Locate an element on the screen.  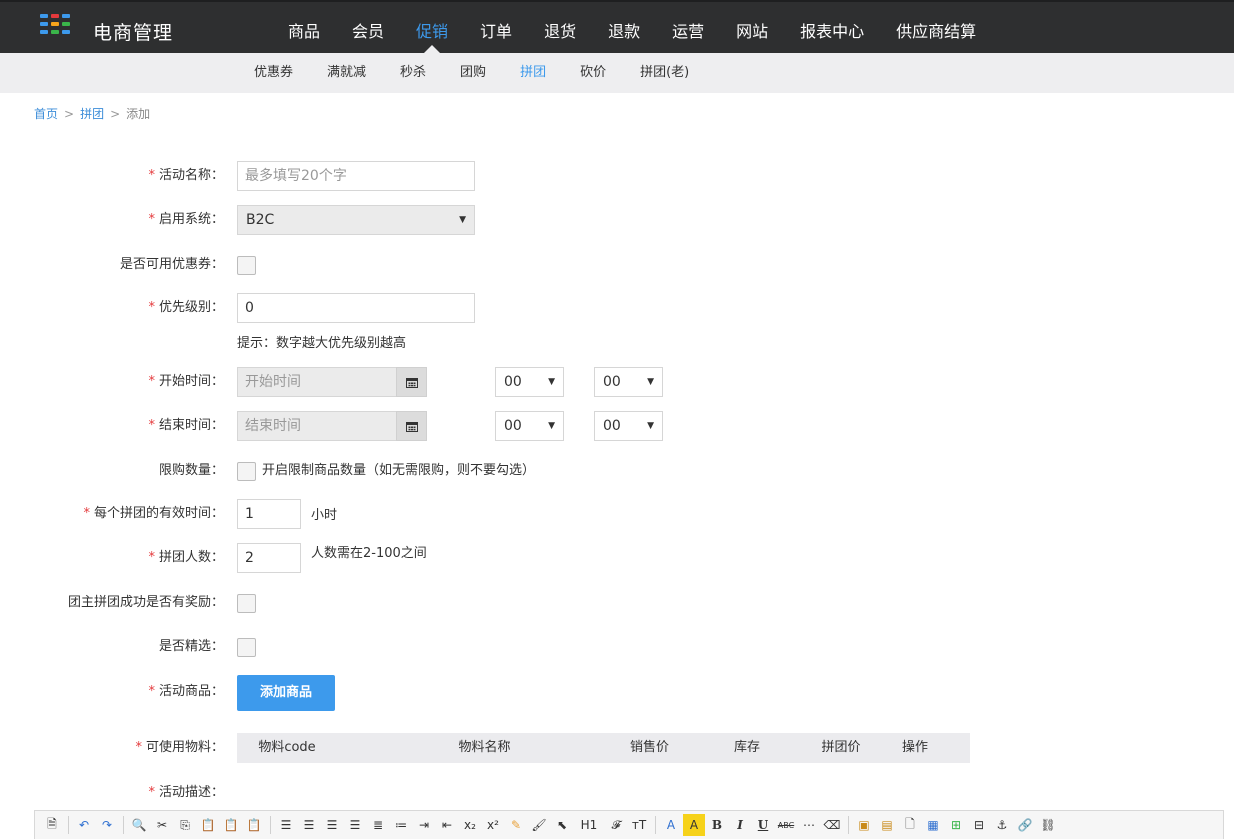
group-size-hint: 人数需在2-100之间 is located at coordinates (369, 553).